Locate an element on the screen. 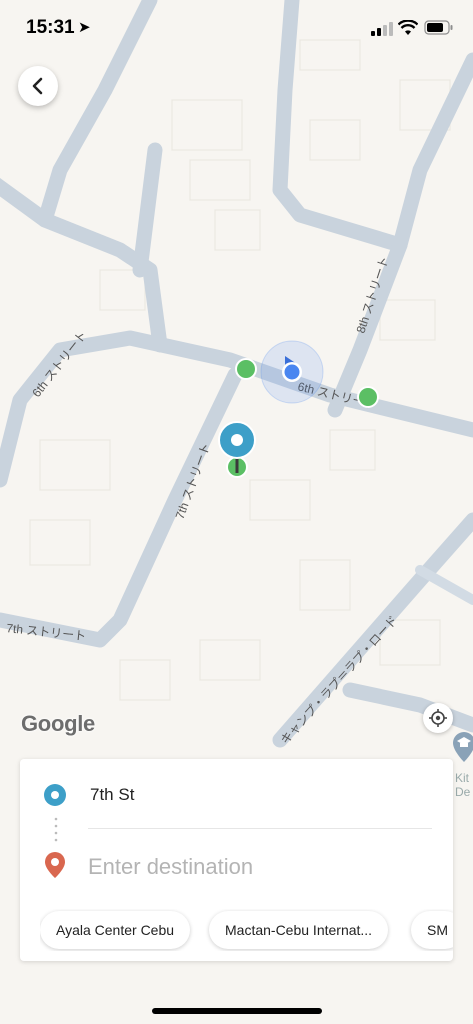 This screenshot has width=473, height=1024. suggestion-chip: SM is located at coordinates (432, 930).